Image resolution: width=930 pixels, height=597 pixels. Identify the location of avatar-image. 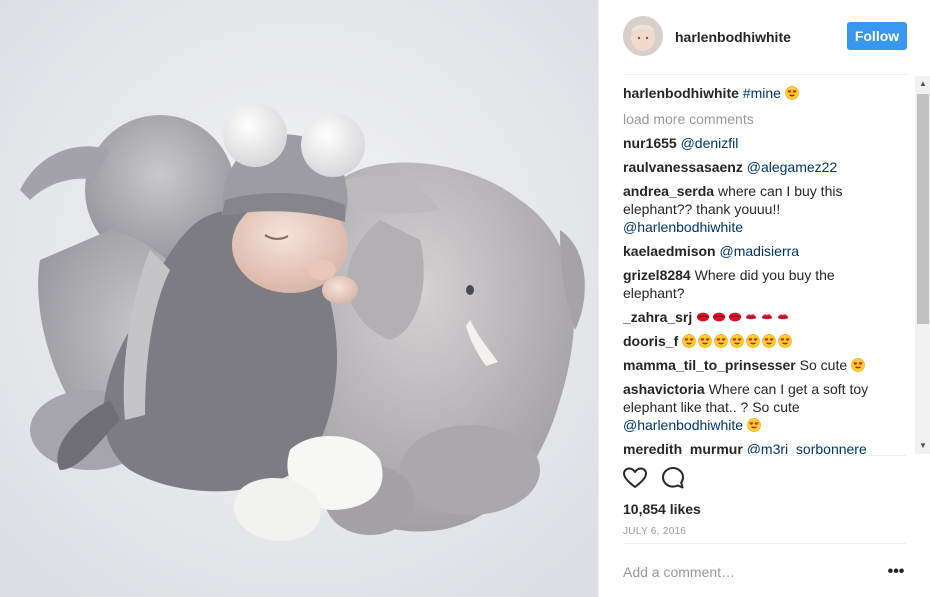
(643, 36).